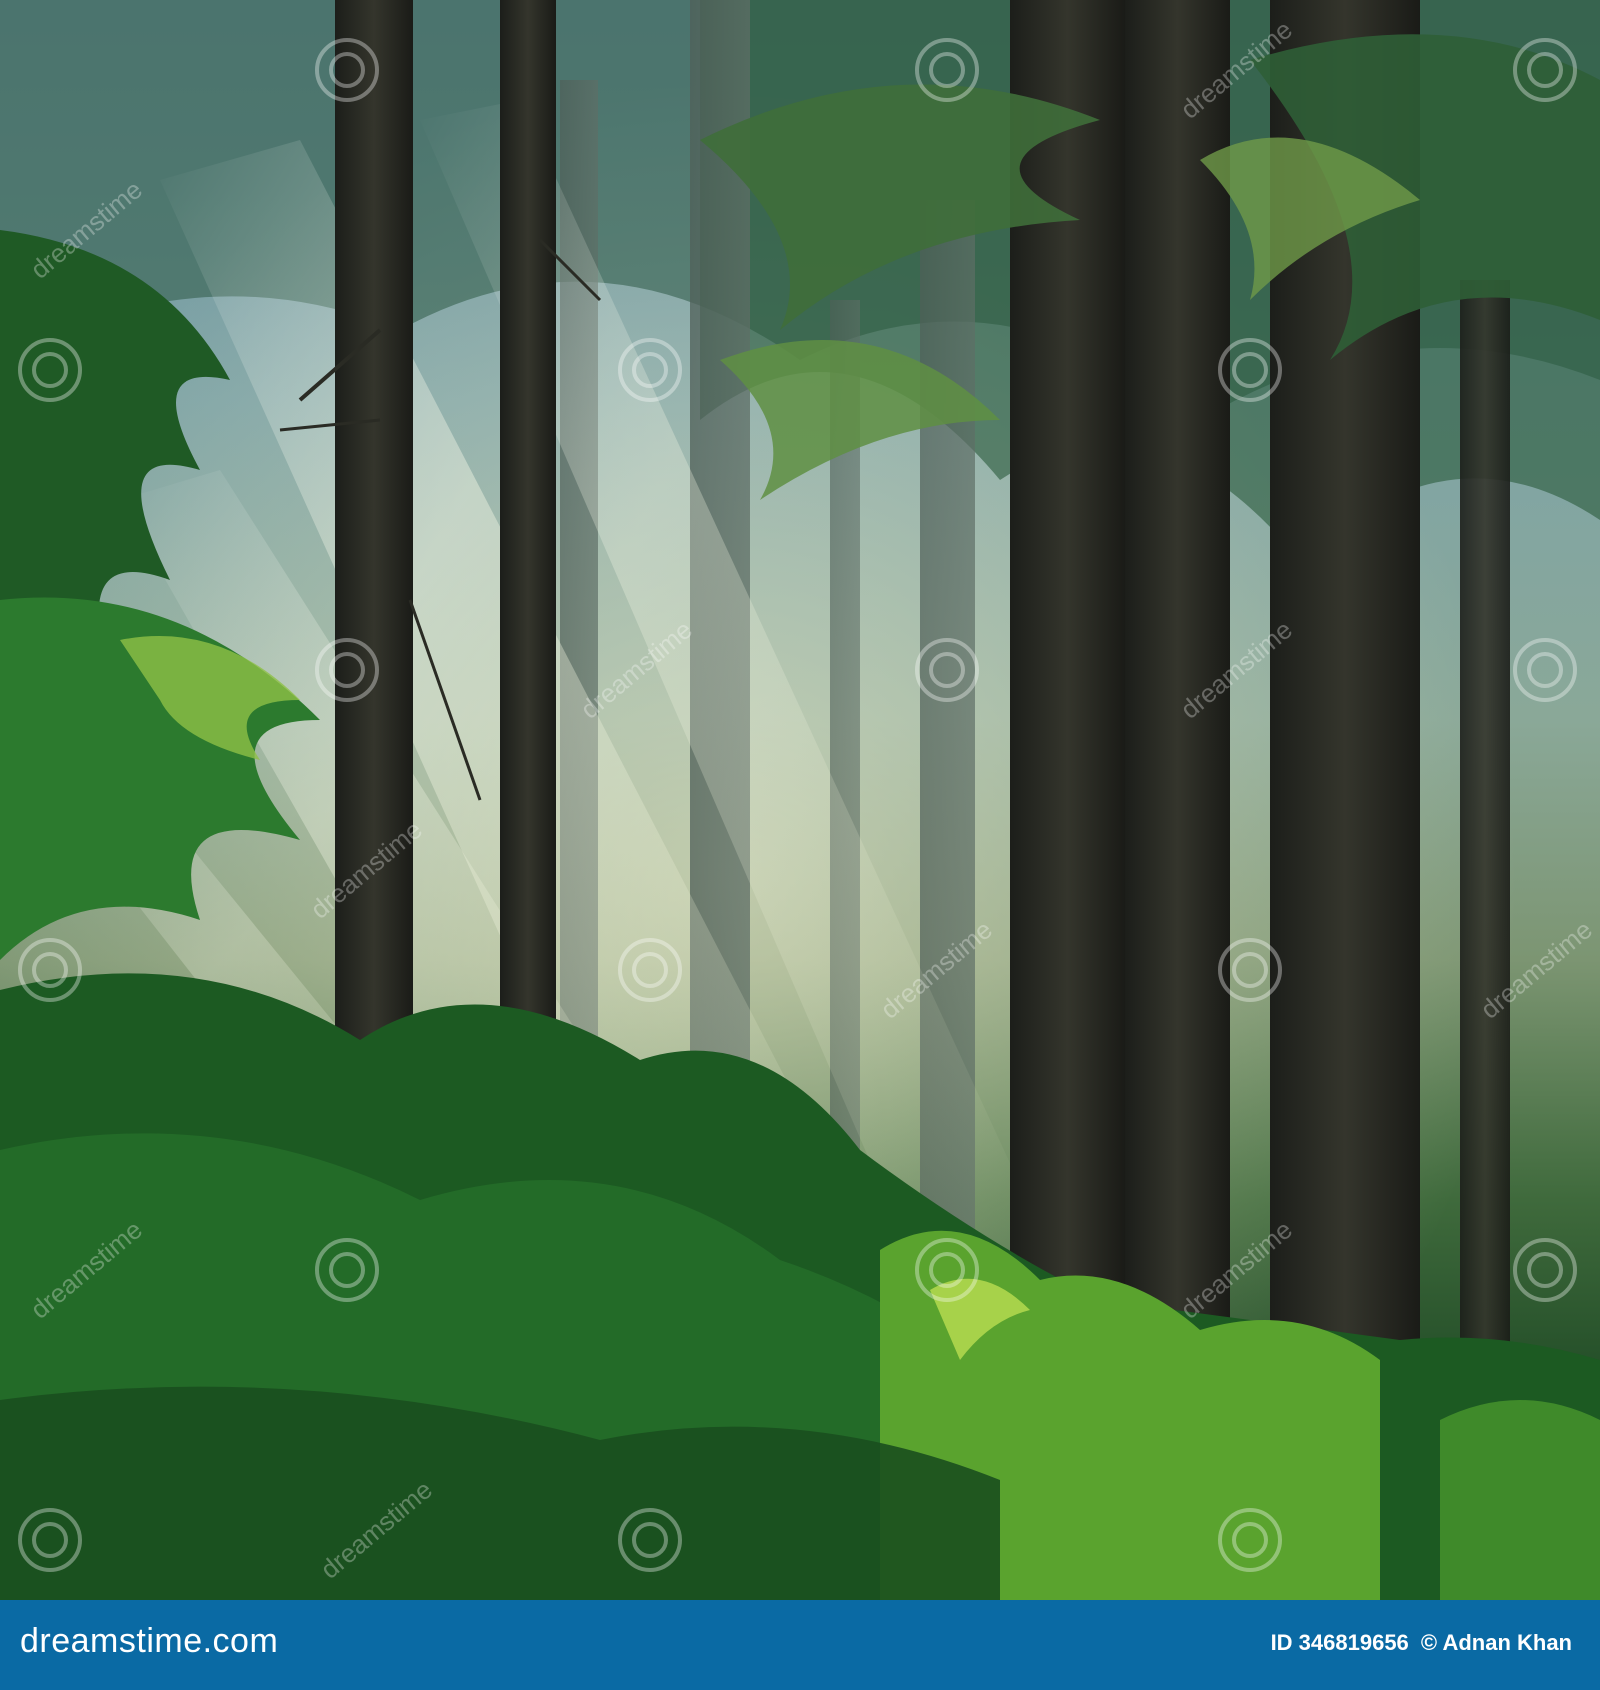 The image size is (1600, 1690). I want to click on image-credit: ID 346819656 © Adnan Khan, so click(1421, 1643).